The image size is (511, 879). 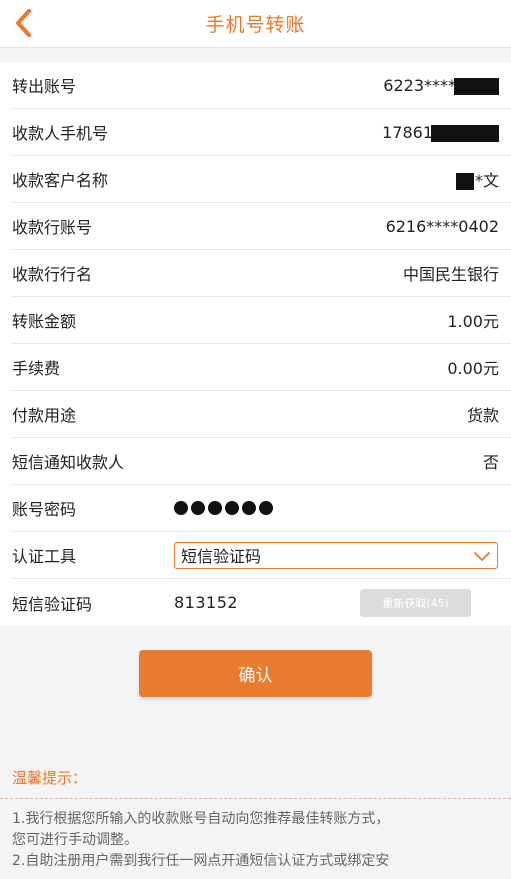 What do you see at coordinates (75, 840) in the screenshot?
I see `tips-line-2: 您可进行手动调整。` at bounding box center [75, 840].